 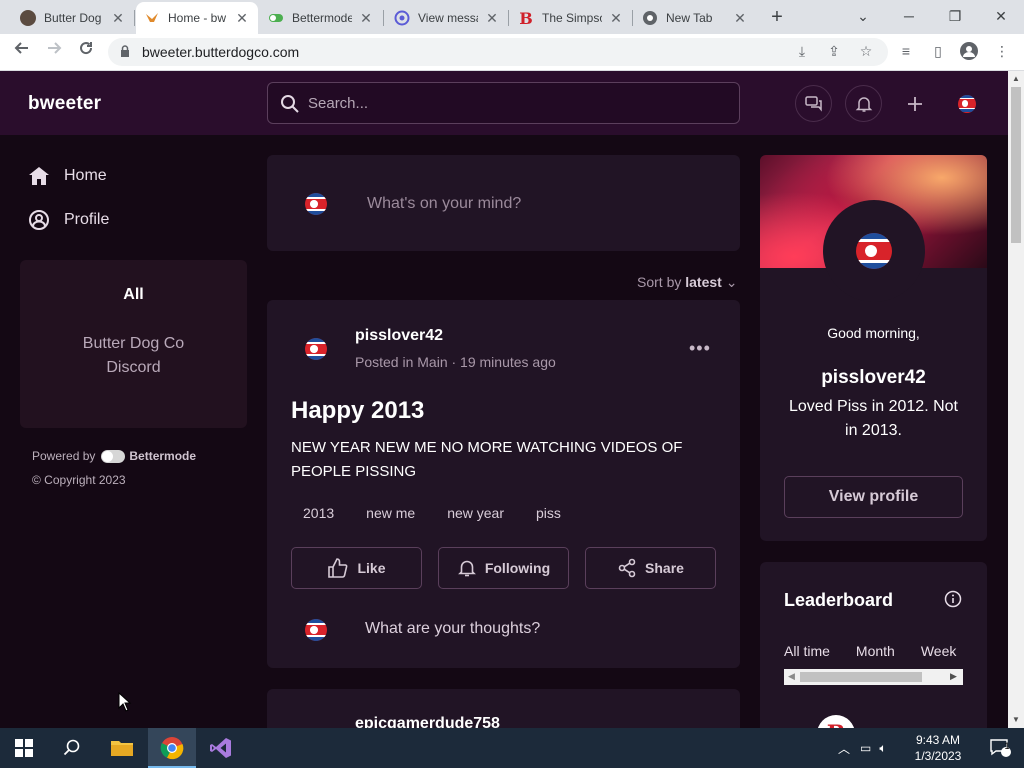 I want to click on sort-dropdown: Sort by latest ⌄, so click(x=687, y=282).